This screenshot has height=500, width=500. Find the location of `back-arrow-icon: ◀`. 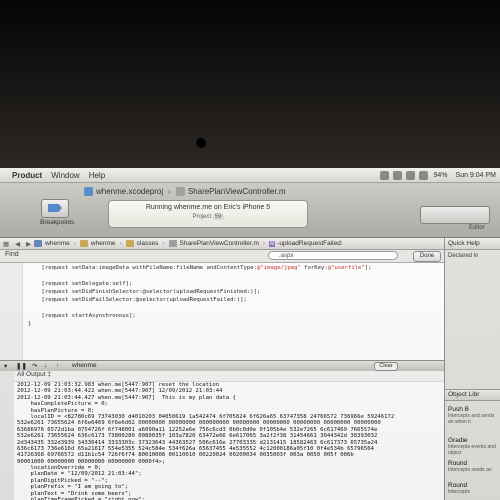

back-arrow-icon: ◀ is located at coordinates (17, 244).